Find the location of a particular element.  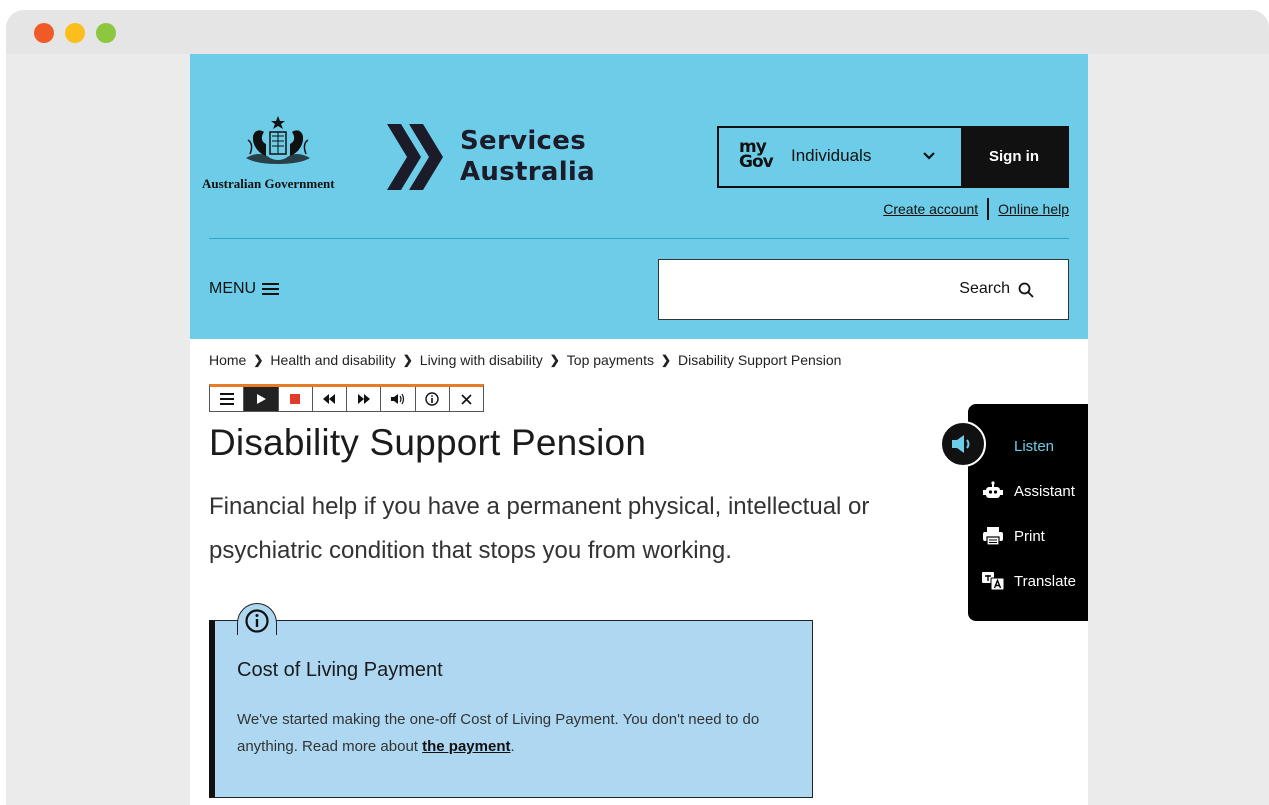

chevron-down-icon is located at coordinates (929, 156).